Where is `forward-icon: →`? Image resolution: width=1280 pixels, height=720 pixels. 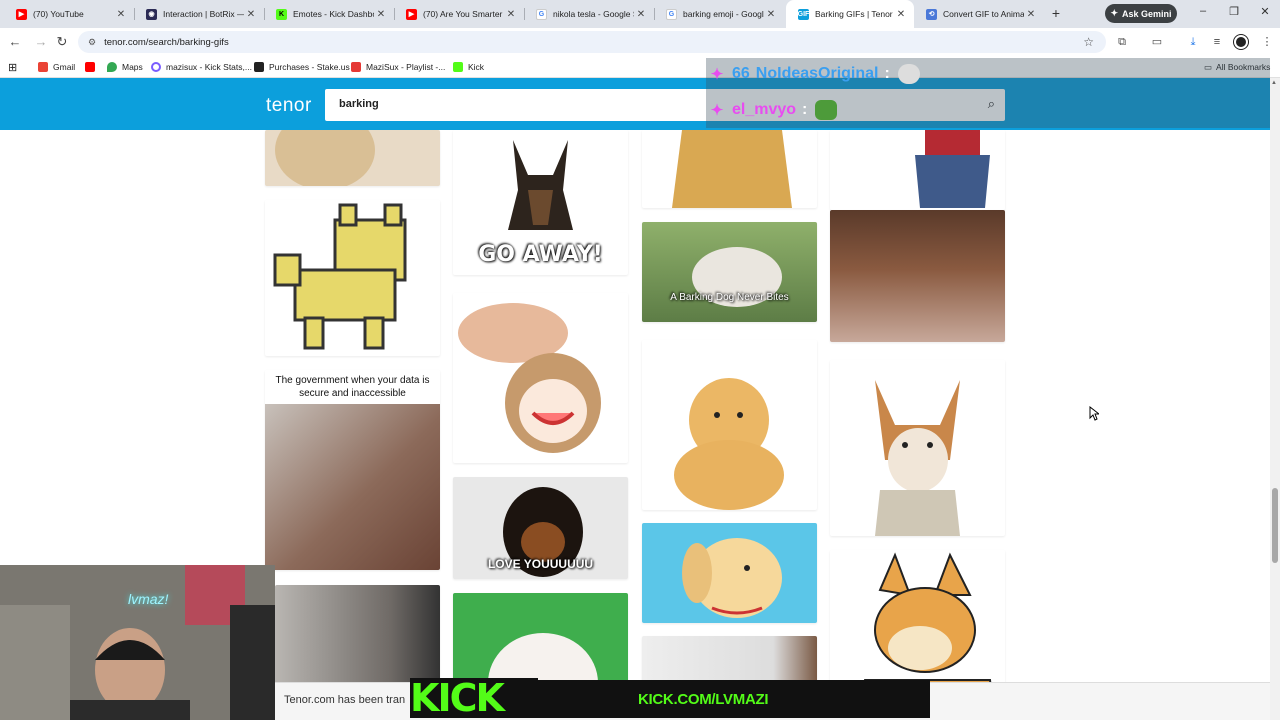
forward-icon: → is located at coordinates (41, 42).